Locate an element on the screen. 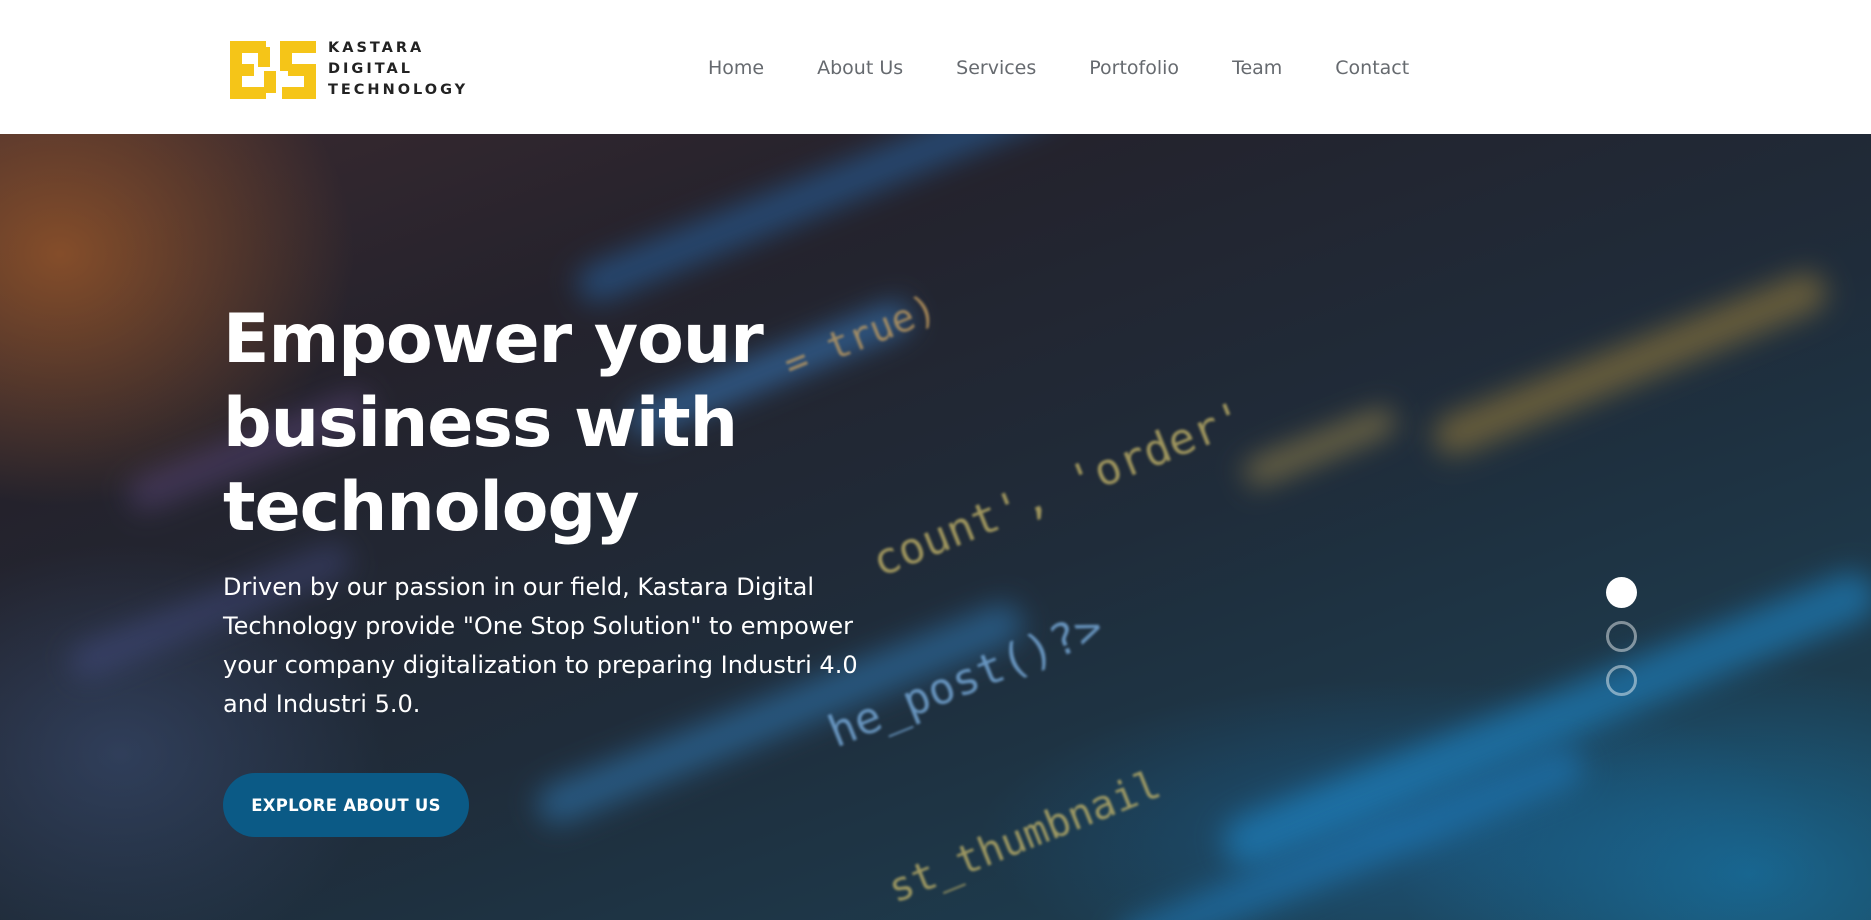  hero-title: Empower your business with technology is located at coordinates (583, 424).